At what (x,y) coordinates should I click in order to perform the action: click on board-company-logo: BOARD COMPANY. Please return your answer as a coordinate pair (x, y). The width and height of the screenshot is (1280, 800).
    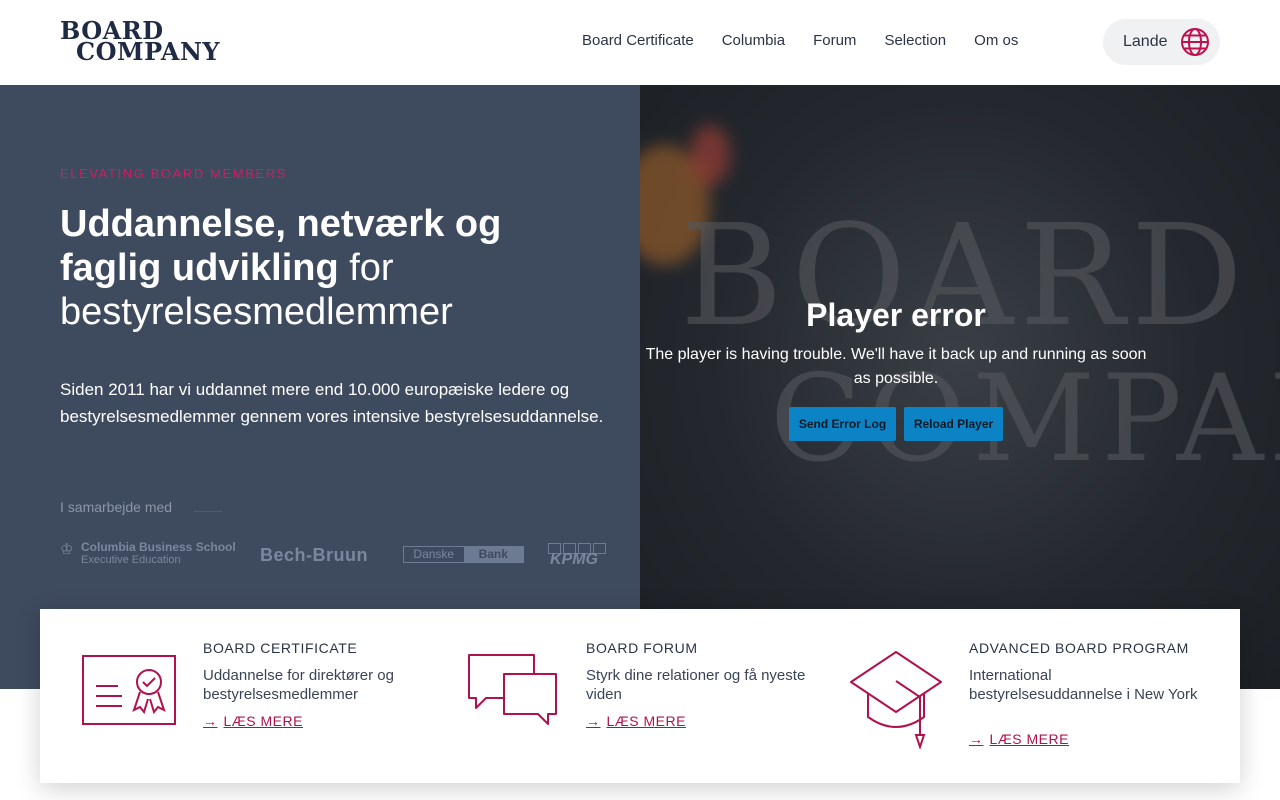
    Looking at the image, I should click on (140, 42).